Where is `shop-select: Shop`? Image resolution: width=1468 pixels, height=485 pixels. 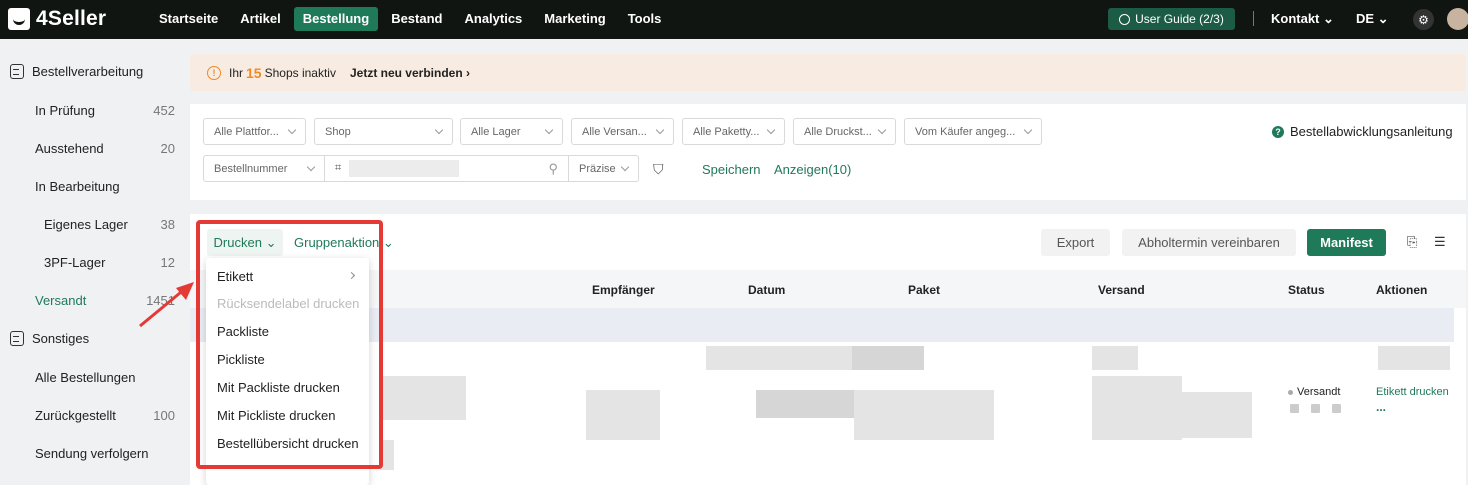 shop-select: Shop is located at coordinates (383, 131).